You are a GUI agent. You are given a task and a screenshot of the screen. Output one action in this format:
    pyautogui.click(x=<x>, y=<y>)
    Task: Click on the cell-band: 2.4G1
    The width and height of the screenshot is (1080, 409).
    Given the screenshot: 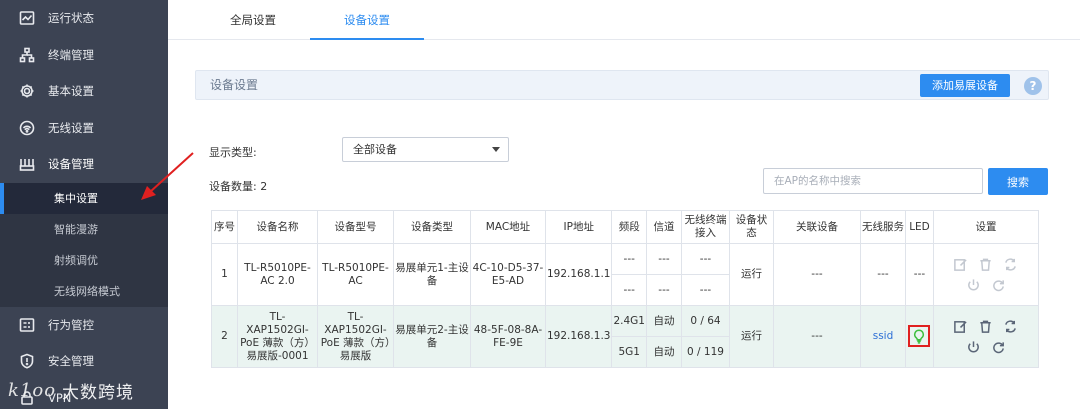 What is the action you would take?
    pyautogui.click(x=629, y=321)
    